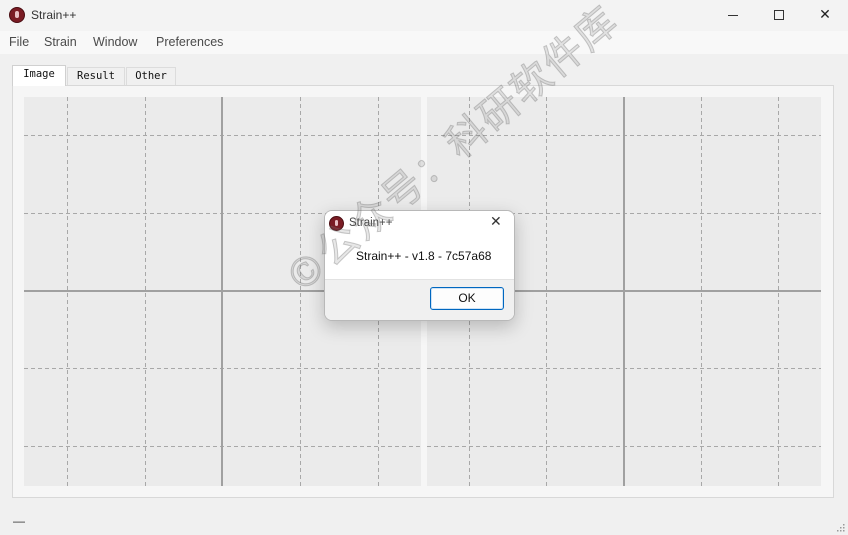  I want to click on title-bar: Strain++ ✕, so click(424, 15).